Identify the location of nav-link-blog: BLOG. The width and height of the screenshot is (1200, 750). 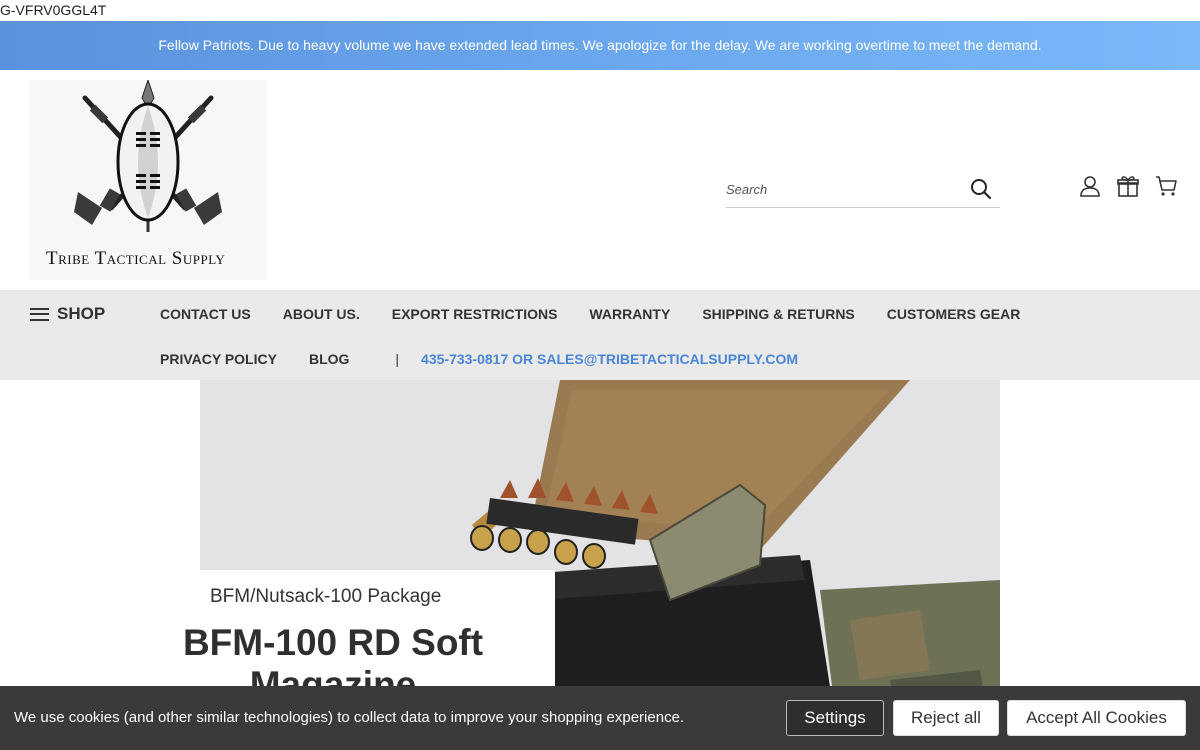
(329, 359).